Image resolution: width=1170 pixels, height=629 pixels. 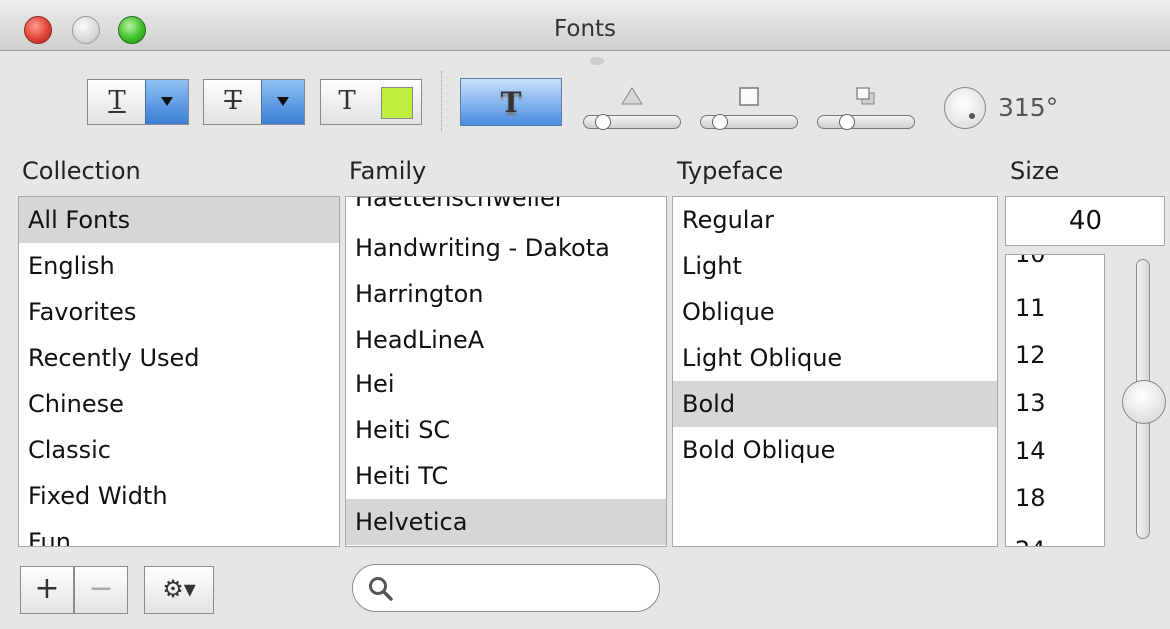 What do you see at coordinates (1055, 308) in the screenshot?
I see `list-item: 11` at bounding box center [1055, 308].